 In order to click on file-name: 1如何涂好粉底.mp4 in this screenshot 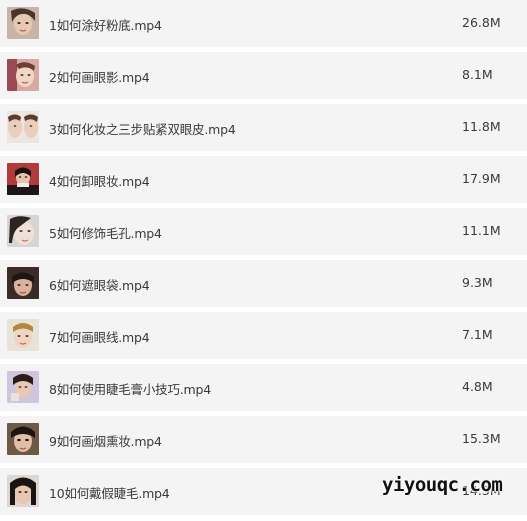, I will do `click(105, 25)`.